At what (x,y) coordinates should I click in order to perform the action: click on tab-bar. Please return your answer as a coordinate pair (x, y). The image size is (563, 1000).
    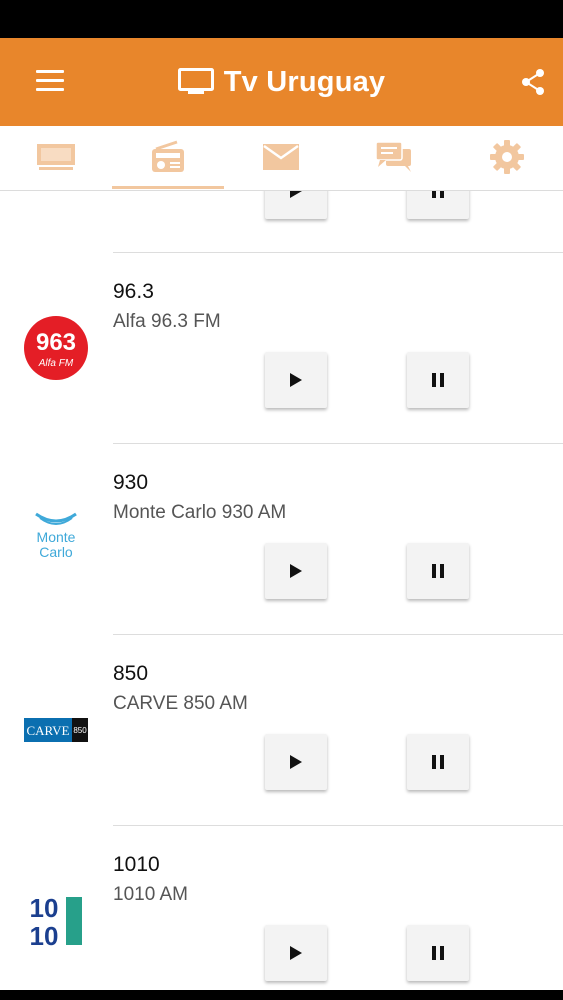
    Looking at the image, I should click on (281, 158).